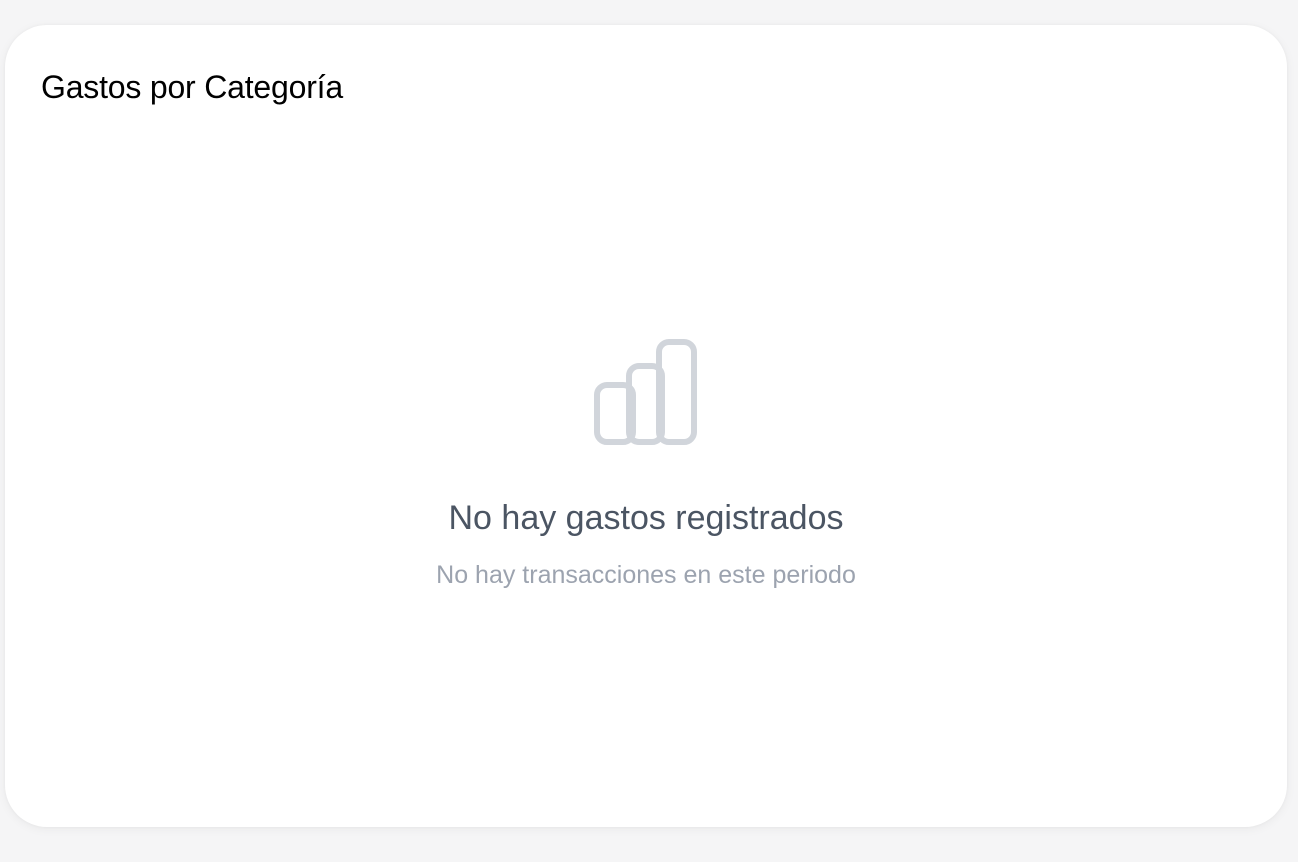 The height and width of the screenshot is (862, 1298). Describe the element at coordinates (646, 575) in the screenshot. I see `empty-state-subtext: No hay transacciones en este periodo` at that location.